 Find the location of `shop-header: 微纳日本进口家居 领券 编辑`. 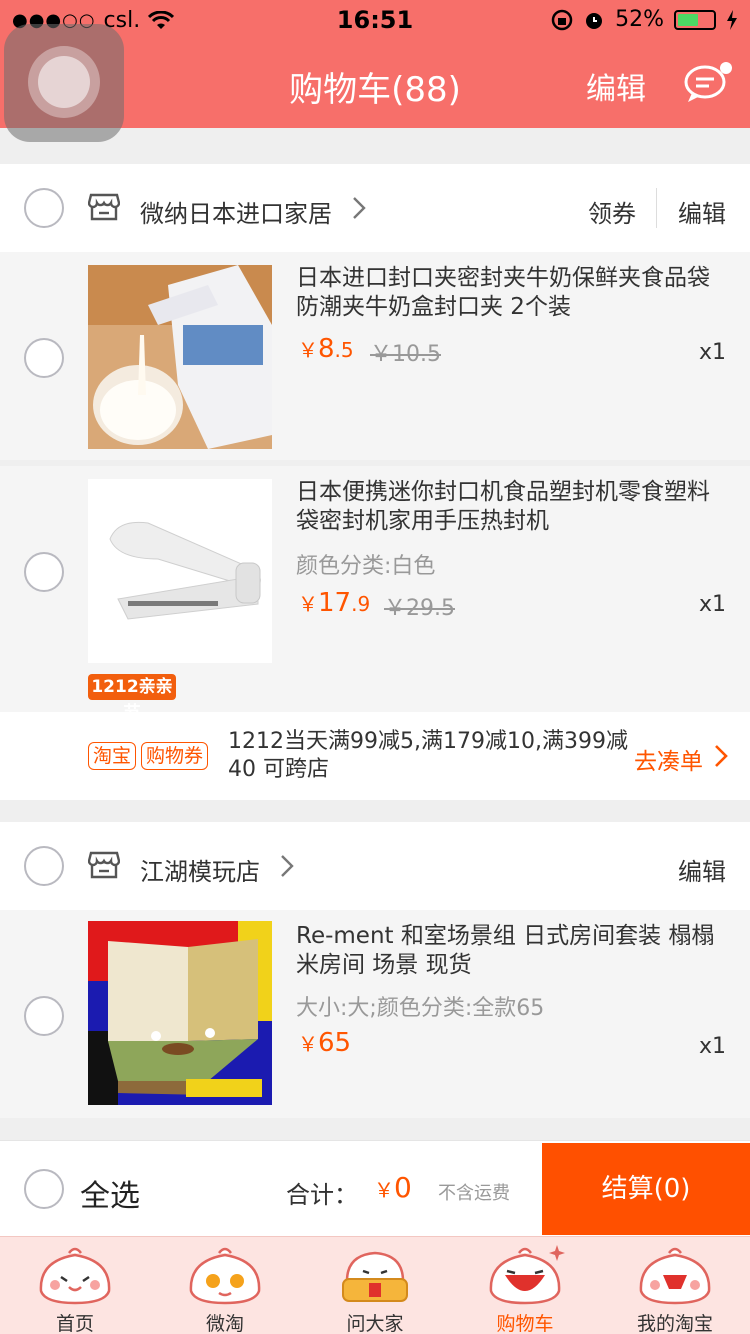

shop-header: 微纳日本进口家居 领券 编辑 is located at coordinates (375, 208).